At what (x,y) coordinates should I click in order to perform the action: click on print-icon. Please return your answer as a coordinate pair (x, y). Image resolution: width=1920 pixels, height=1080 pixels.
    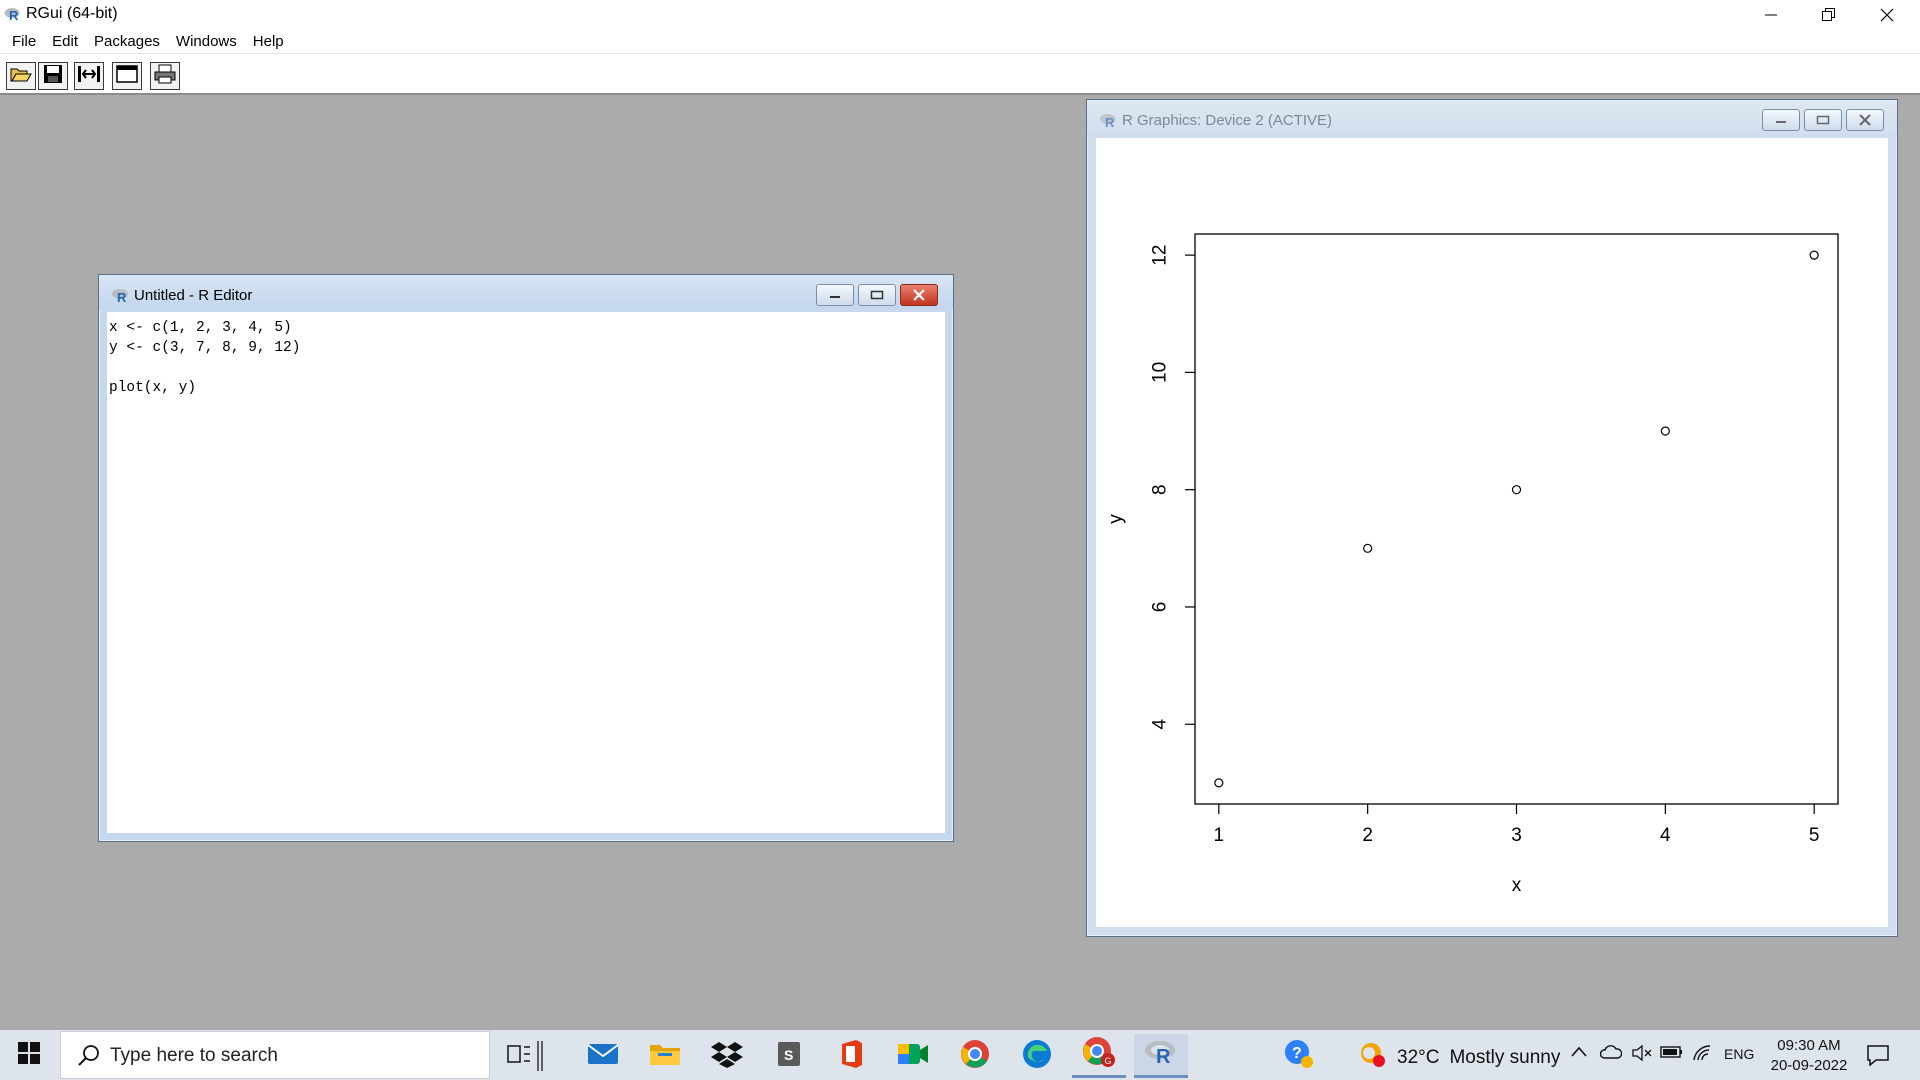
    Looking at the image, I should click on (165, 76).